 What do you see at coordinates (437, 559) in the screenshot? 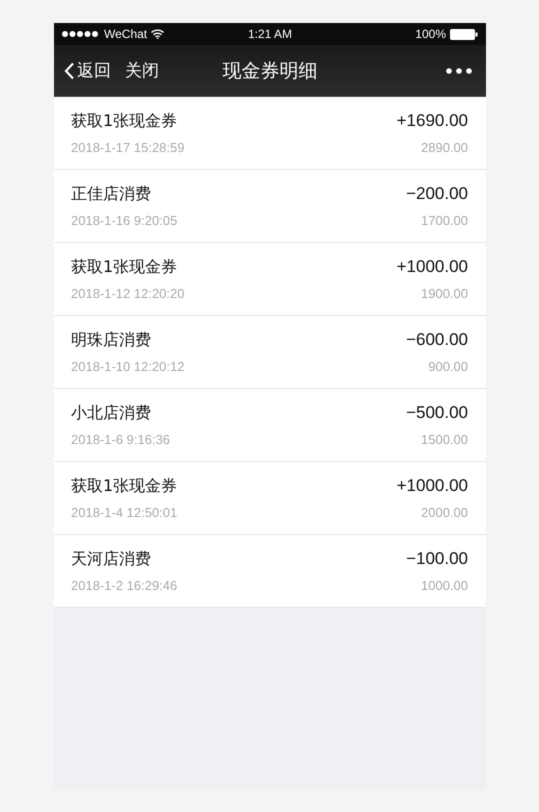
I see `record-amount: −100.00` at bounding box center [437, 559].